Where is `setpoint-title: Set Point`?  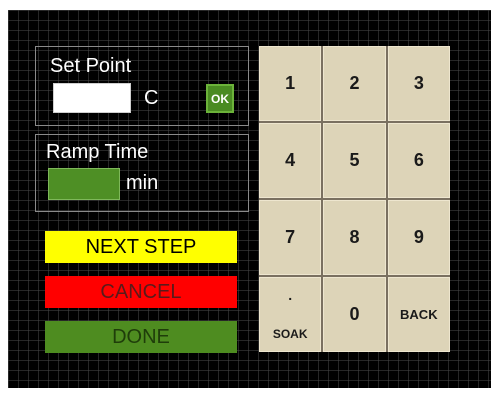
setpoint-title: Set Point is located at coordinates (91, 66).